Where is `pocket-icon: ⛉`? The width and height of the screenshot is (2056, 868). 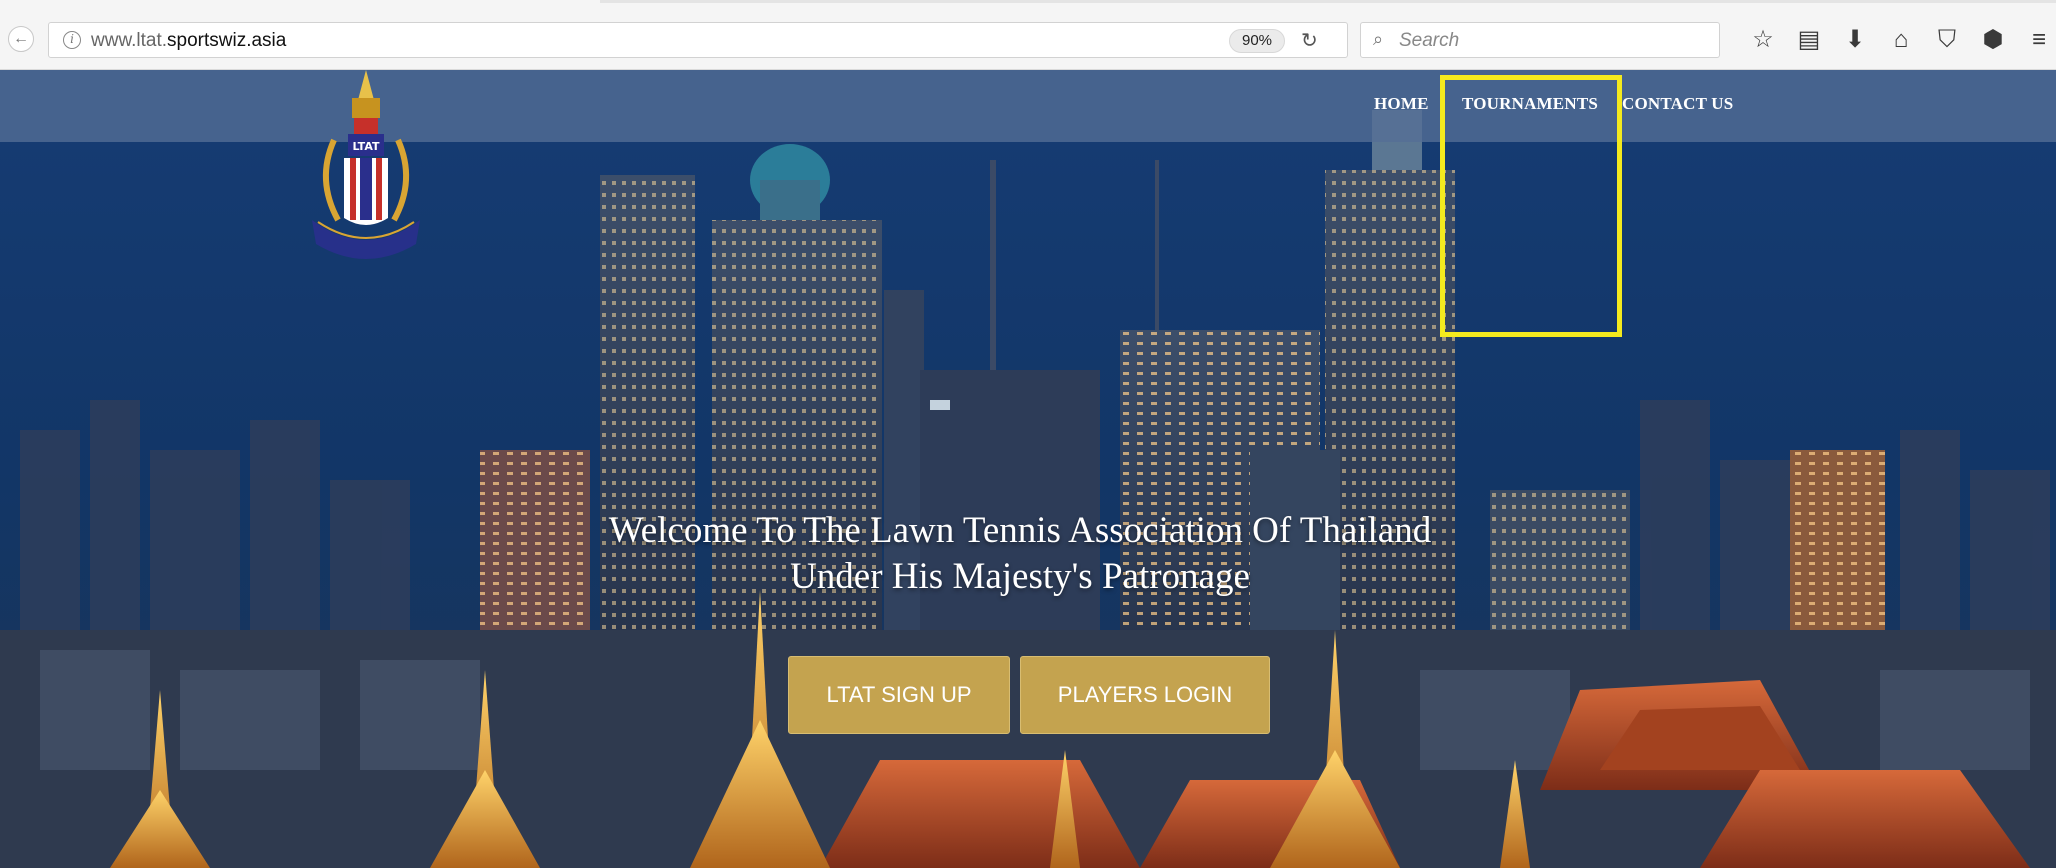
pocket-icon: ⛉ is located at coordinates (1947, 40).